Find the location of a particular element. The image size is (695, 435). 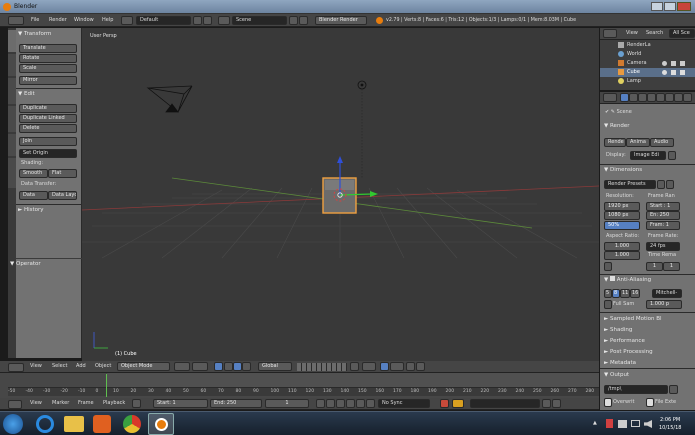

keying-set-field is located at coordinates (505, 403).